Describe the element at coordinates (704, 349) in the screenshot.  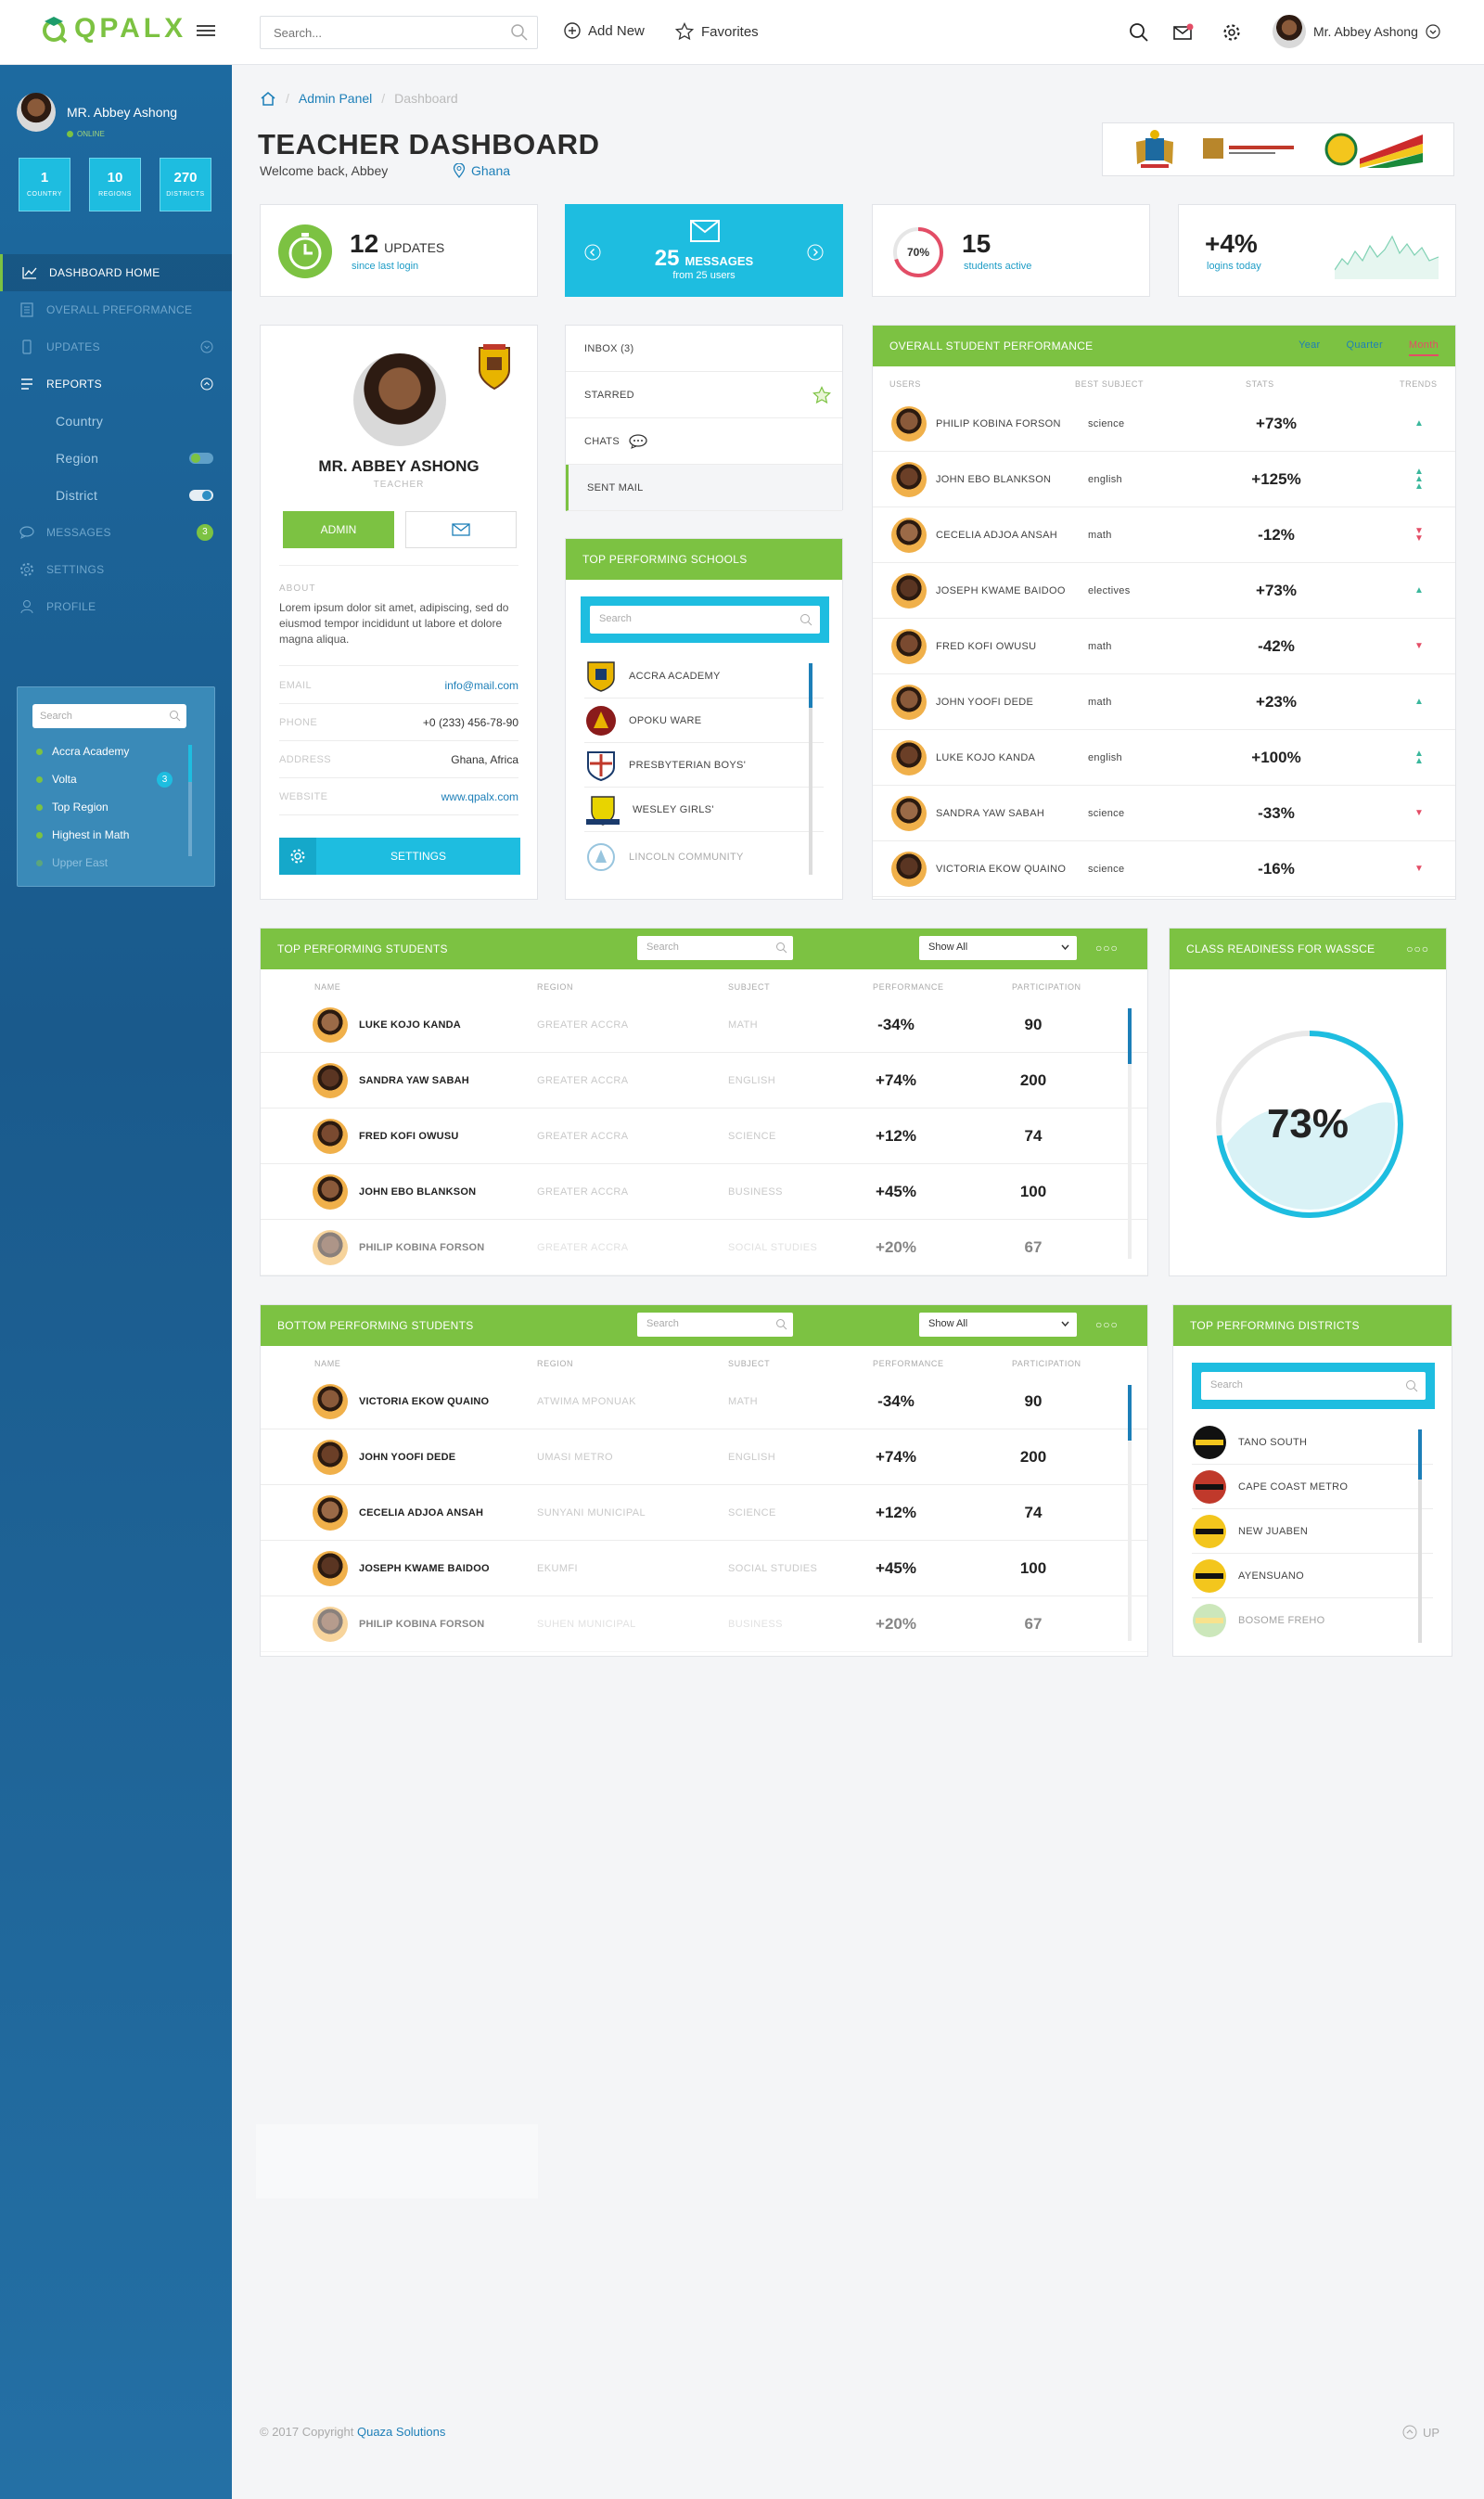
I see `mailbox-inbox: INBOX (3)` at that location.